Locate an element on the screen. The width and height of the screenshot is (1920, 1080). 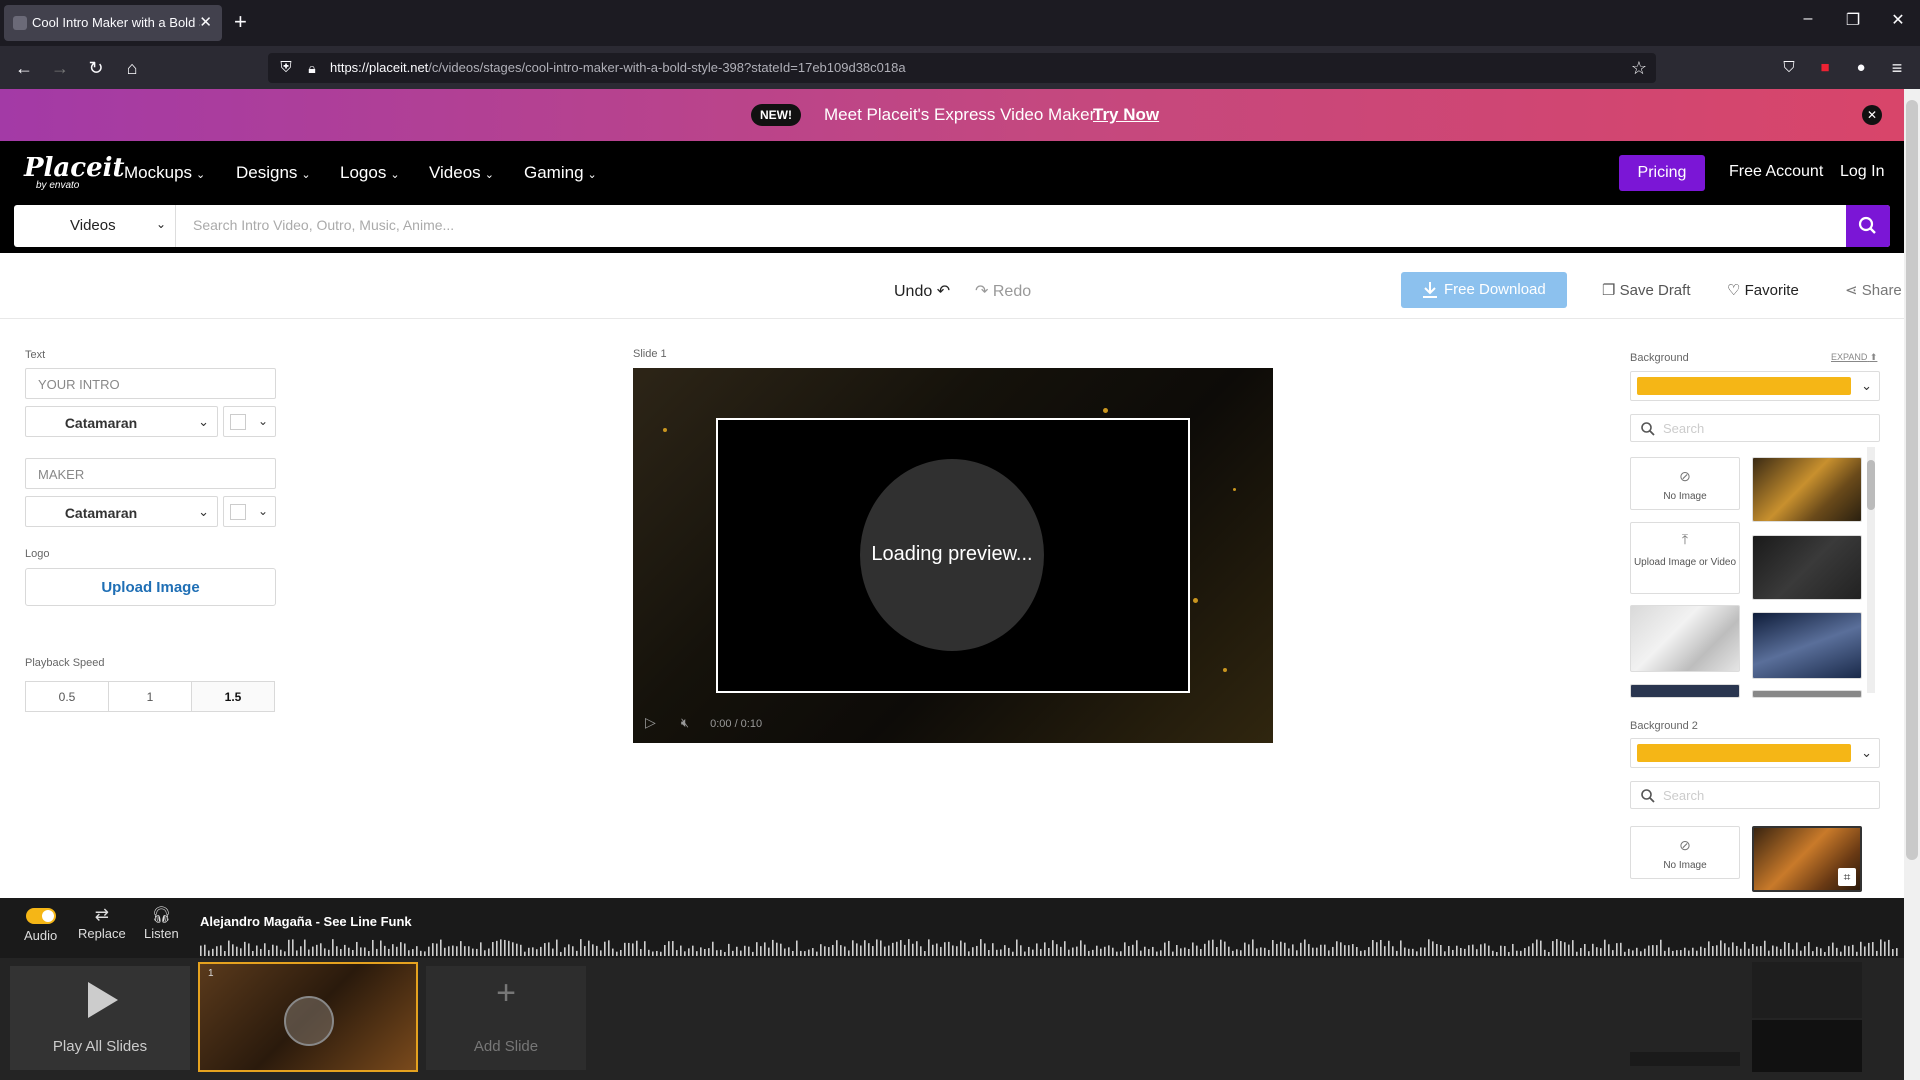
restore-icon: ❐ is located at coordinates (1853, 20).